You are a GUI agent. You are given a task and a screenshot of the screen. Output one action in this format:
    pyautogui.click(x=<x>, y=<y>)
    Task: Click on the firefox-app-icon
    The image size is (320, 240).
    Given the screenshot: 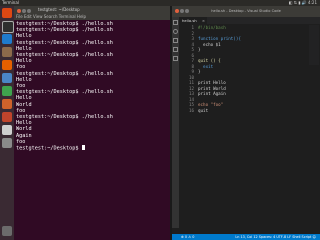 What is the action you would take?
    pyautogui.click(x=7, y=65)
    